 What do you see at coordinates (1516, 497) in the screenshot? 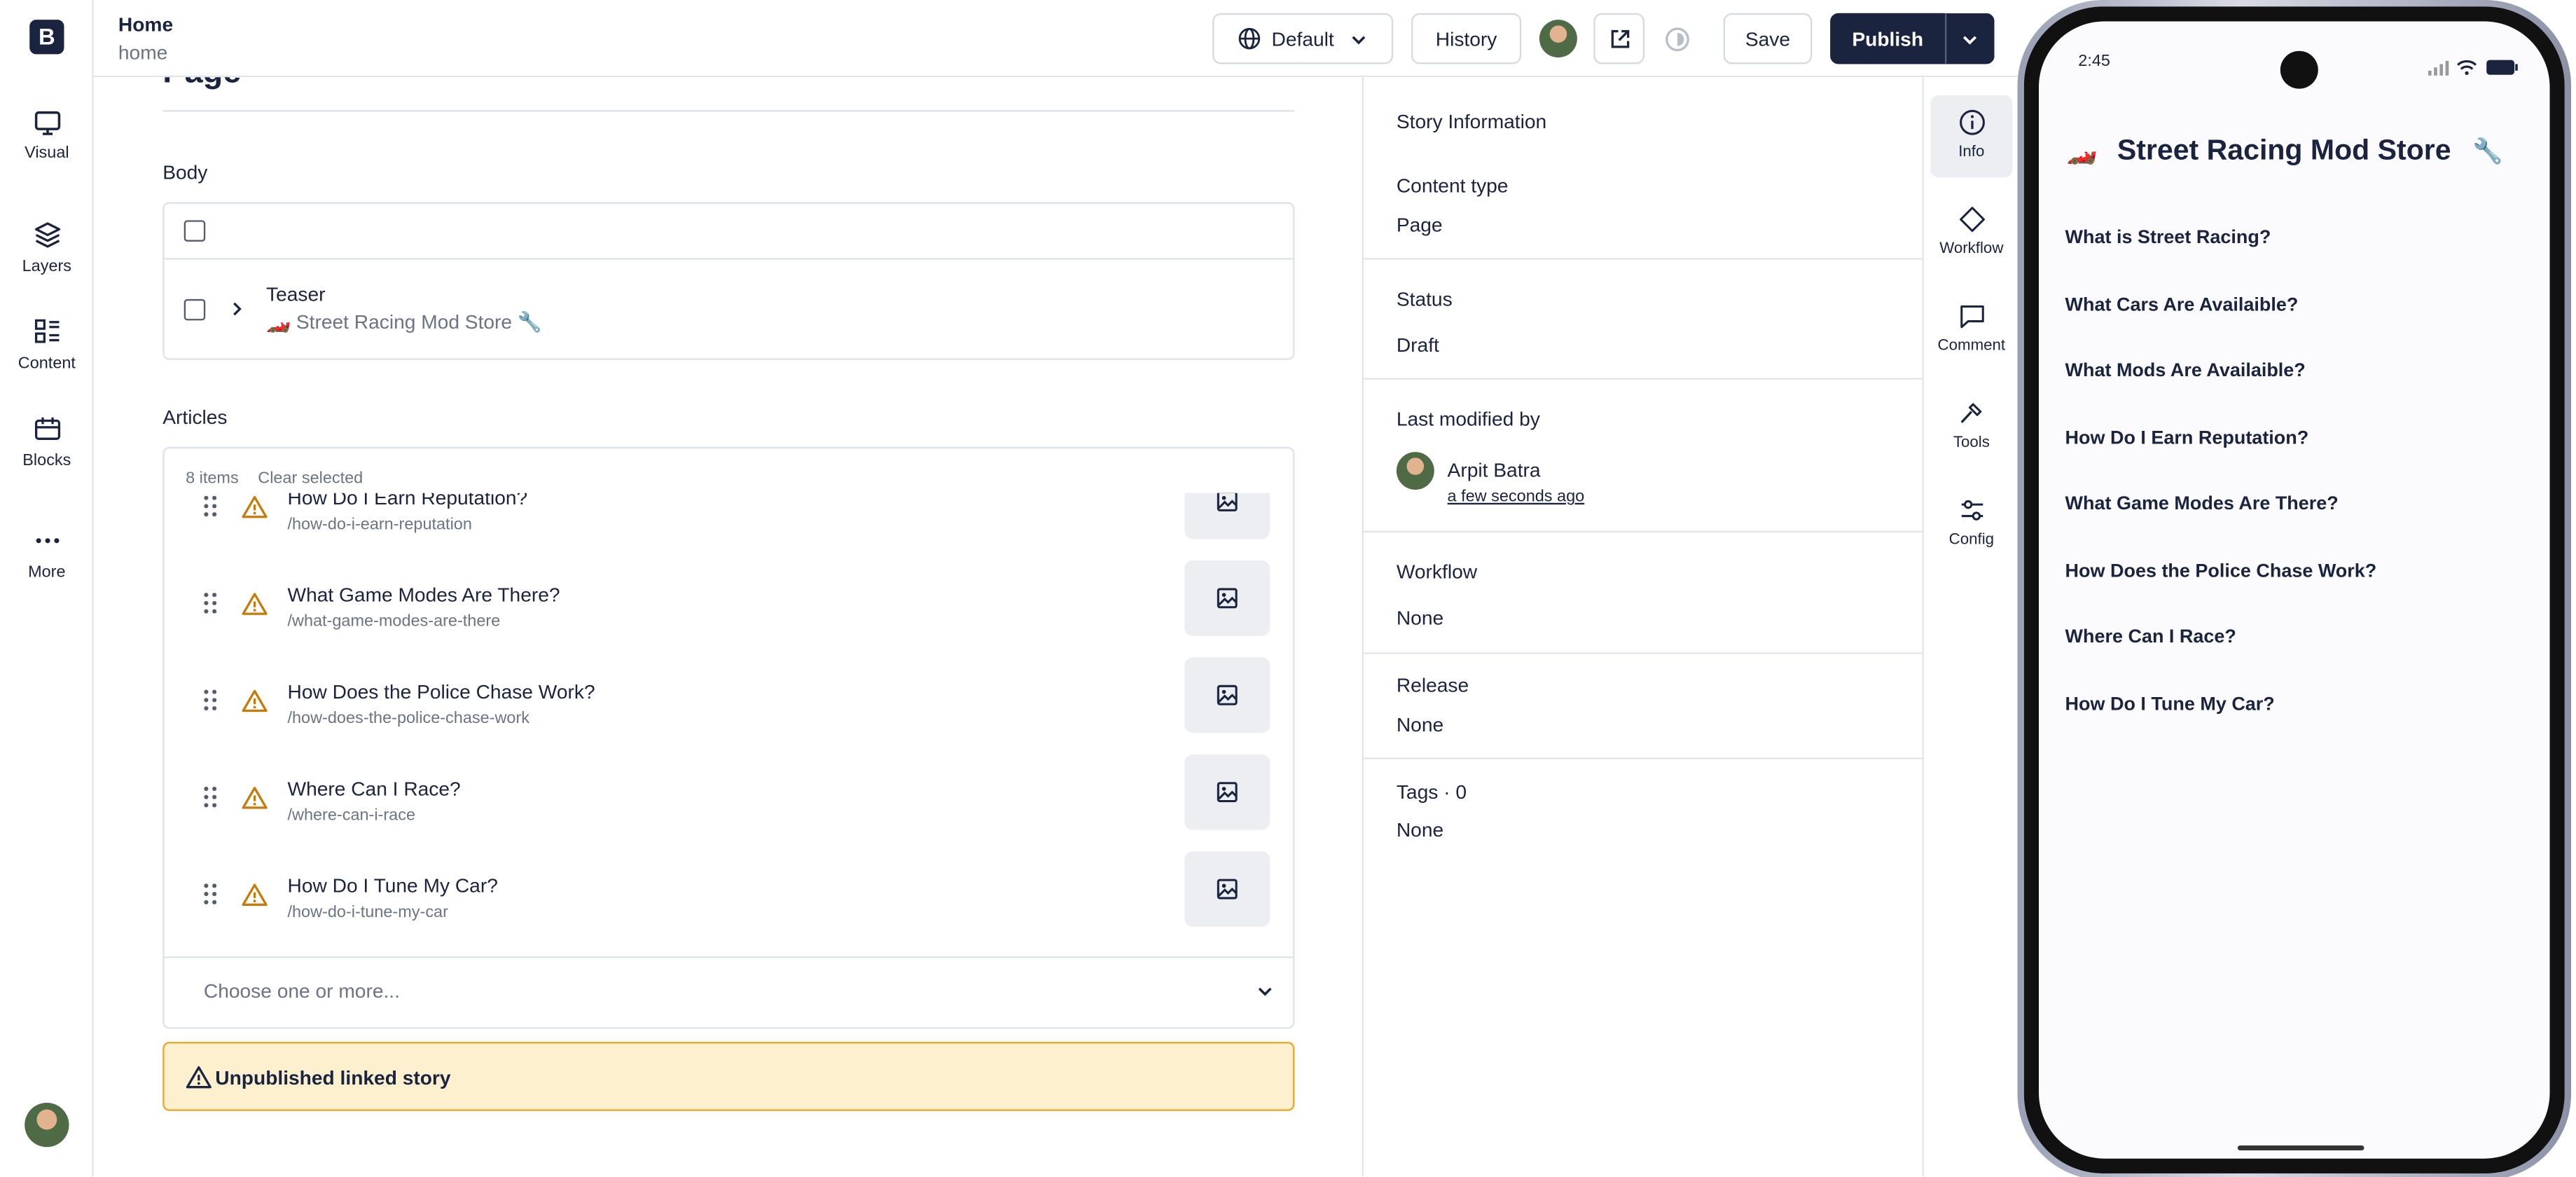
I see `modified-time: a few seconds ago` at bounding box center [1516, 497].